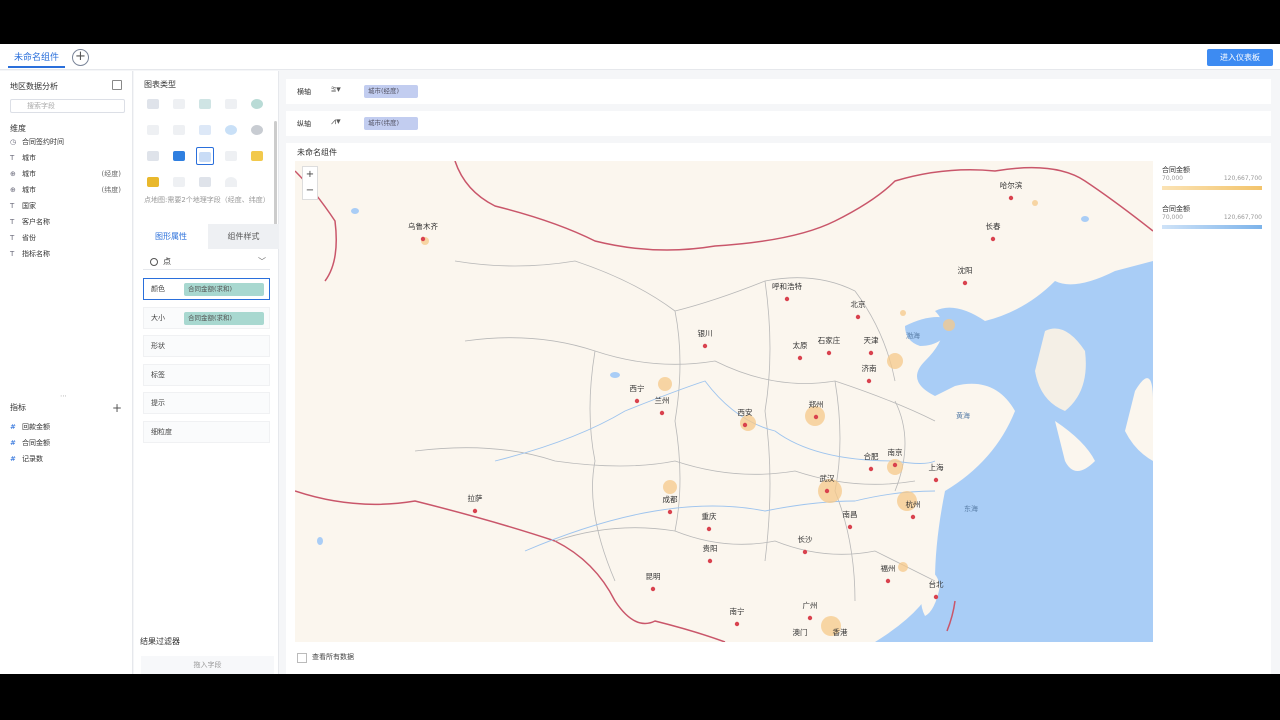  Describe the element at coordinates (302, 658) in the screenshot. I see `show-all-data-checkbox` at that location.